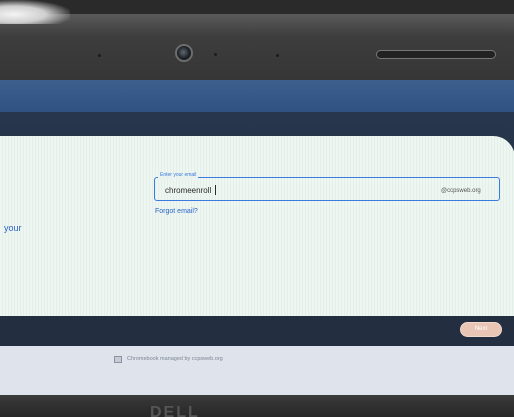 This screenshot has width=514, height=417. I want to click on card-footer-strip, so click(257, 331).